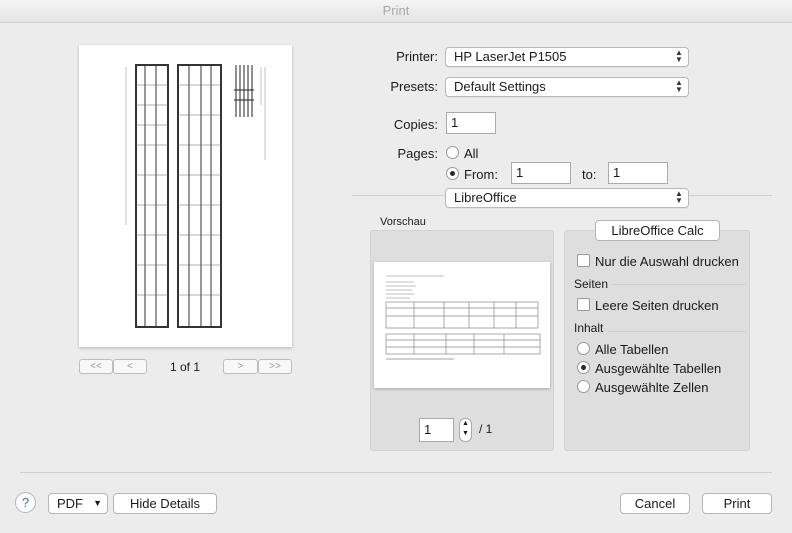 The width and height of the screenshot is (792, 533). What do you see at coordinates (667, 261) in the screenshot?
I see `selection-only-label: Nur die Auswahl drucken` at bounding box center [667, 261].